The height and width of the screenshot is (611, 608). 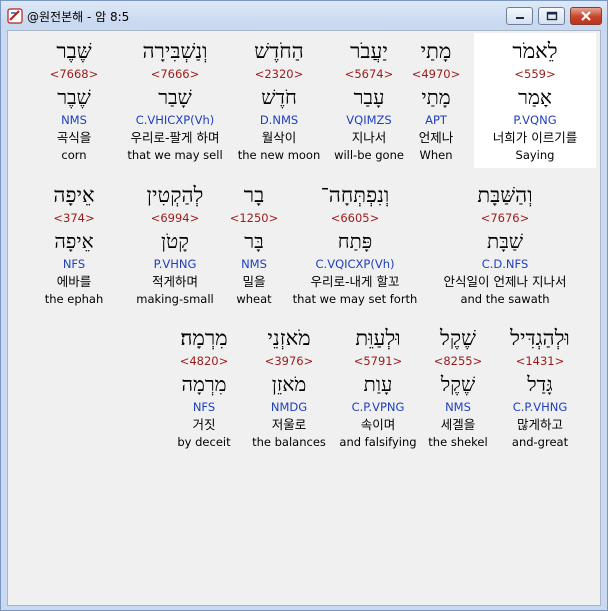 I want to click on parsing-code: P.VQNG, so click(x=535, y=120).